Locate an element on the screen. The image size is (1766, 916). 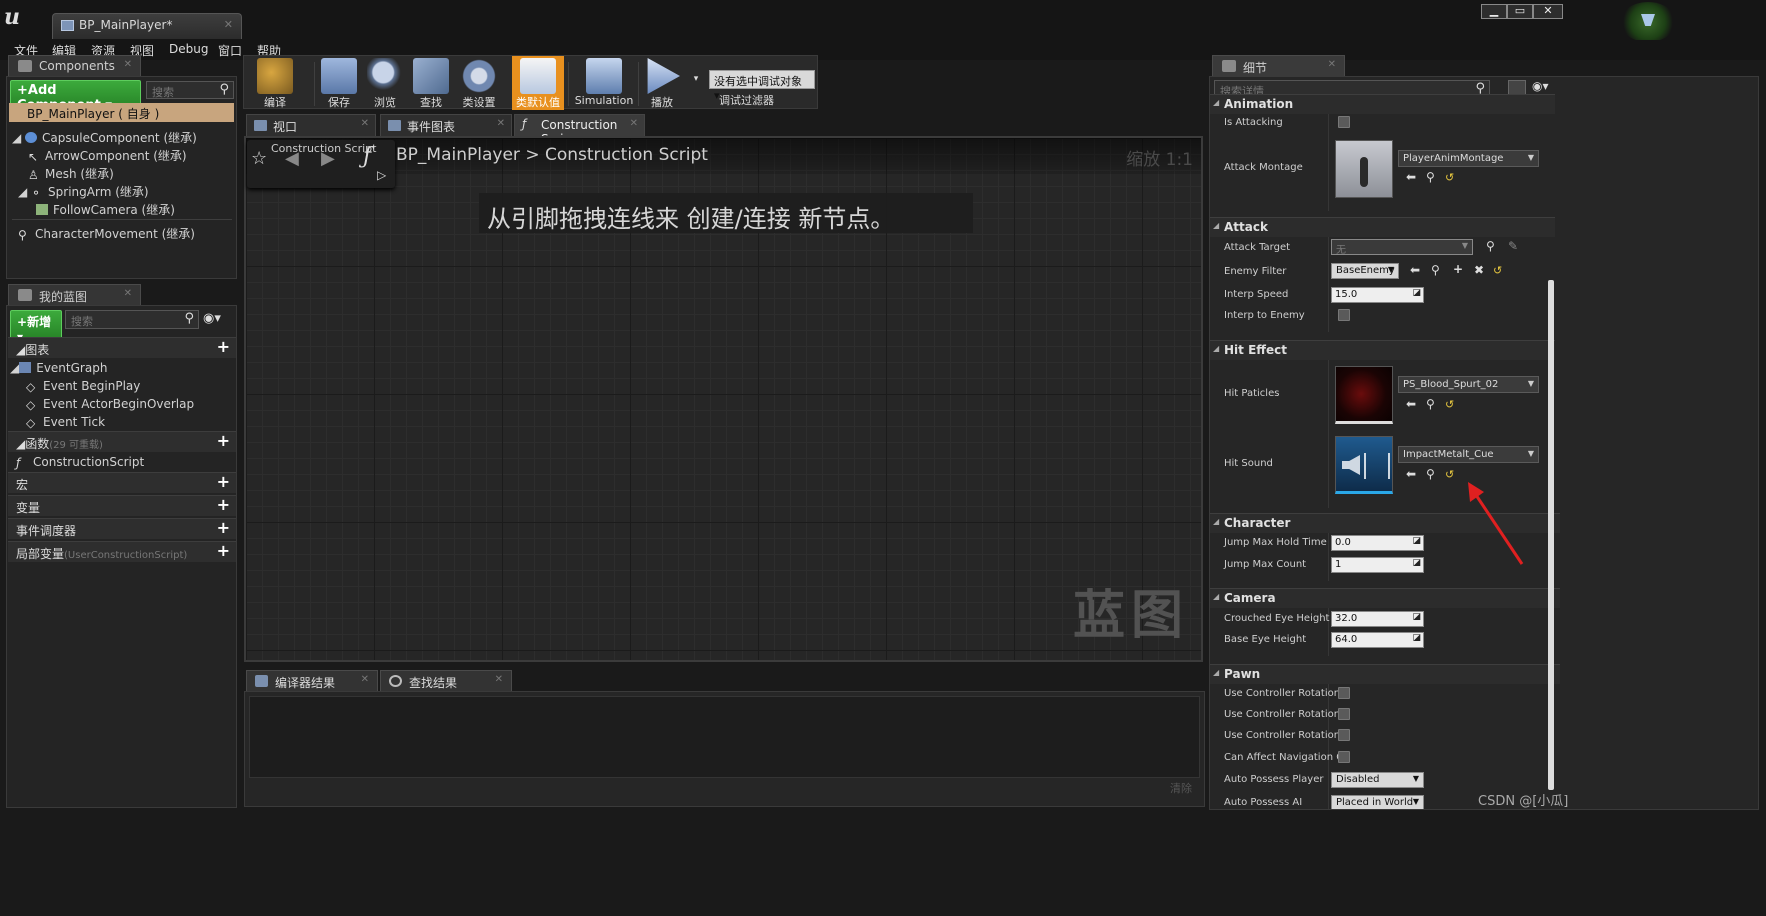
forward-arrow-icon: ▶ is located at coordinates (328, 158).